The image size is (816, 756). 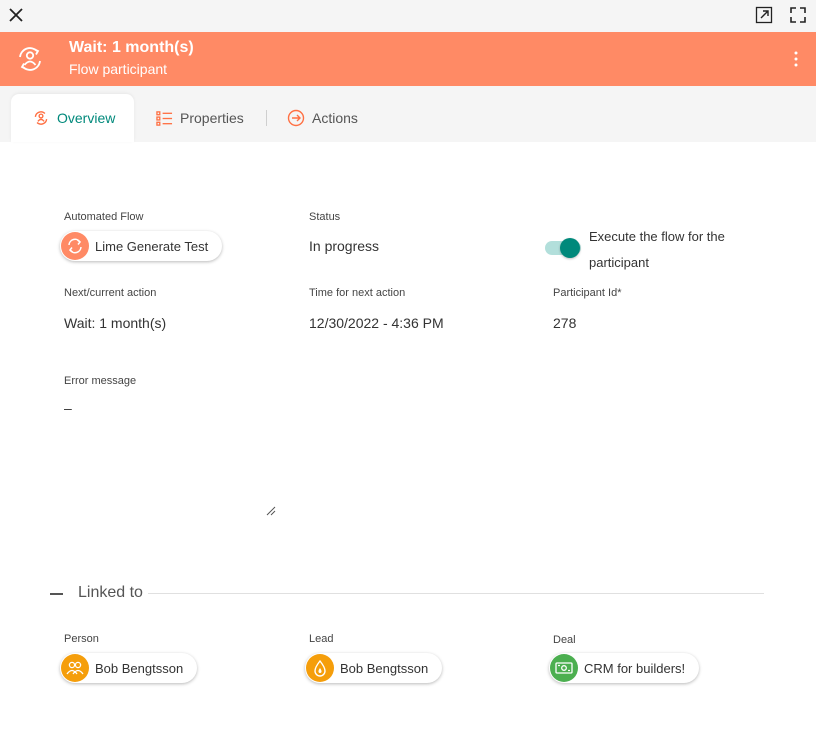 I want to click on tab-overview: Overview, so click(x=72, y=118).